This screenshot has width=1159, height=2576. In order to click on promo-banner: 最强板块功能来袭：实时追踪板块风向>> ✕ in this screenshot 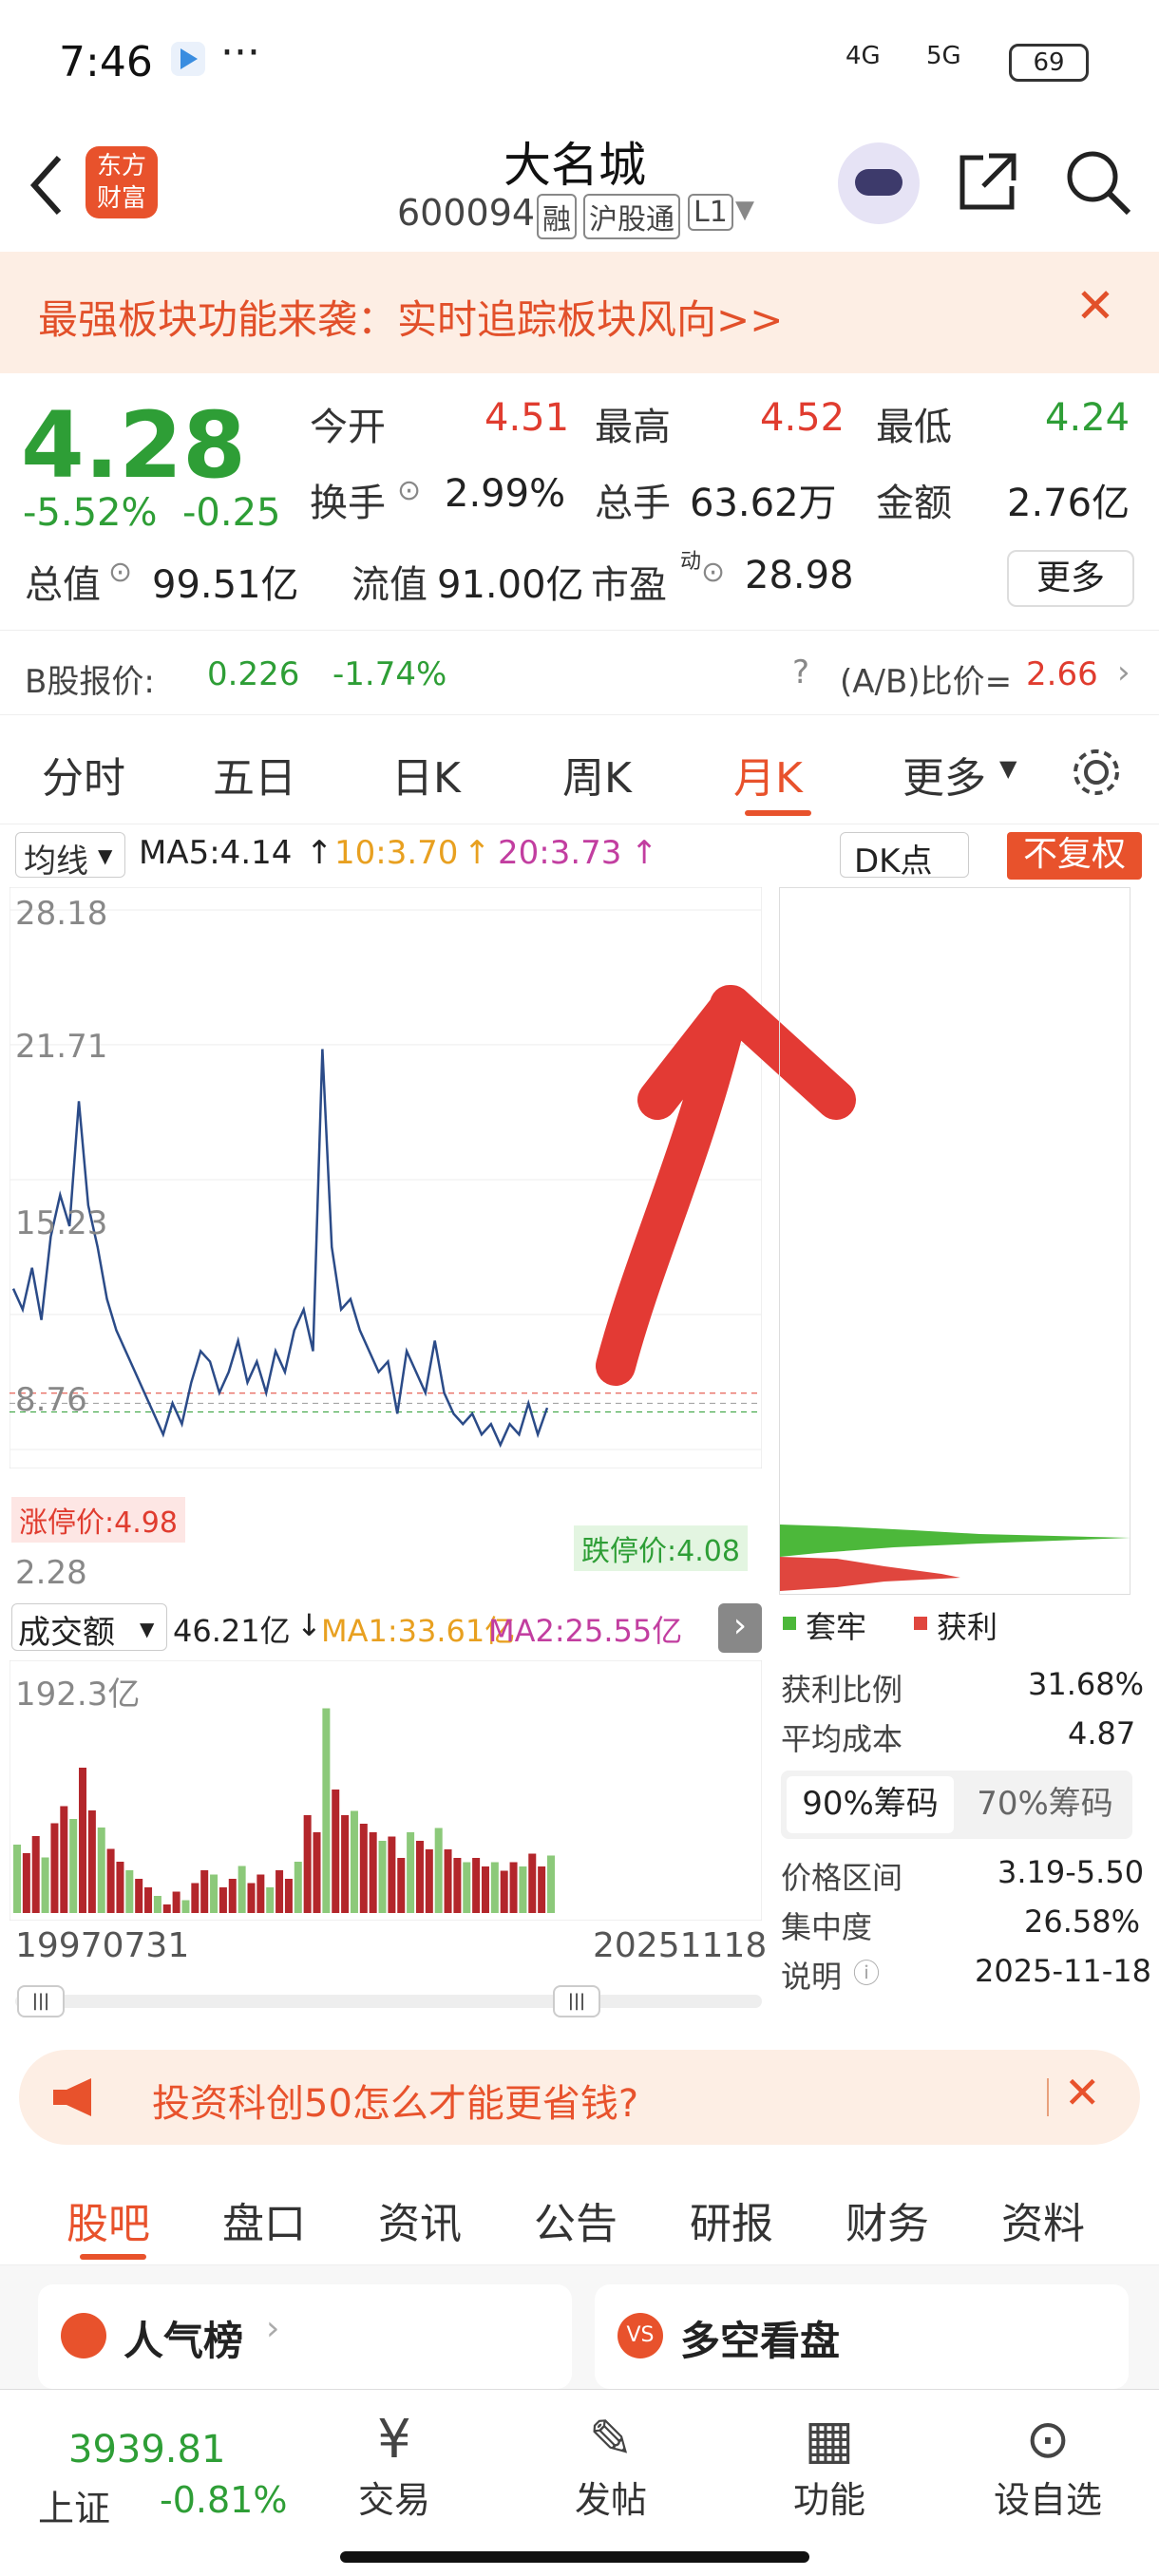, I will do `click(579, 312)`.